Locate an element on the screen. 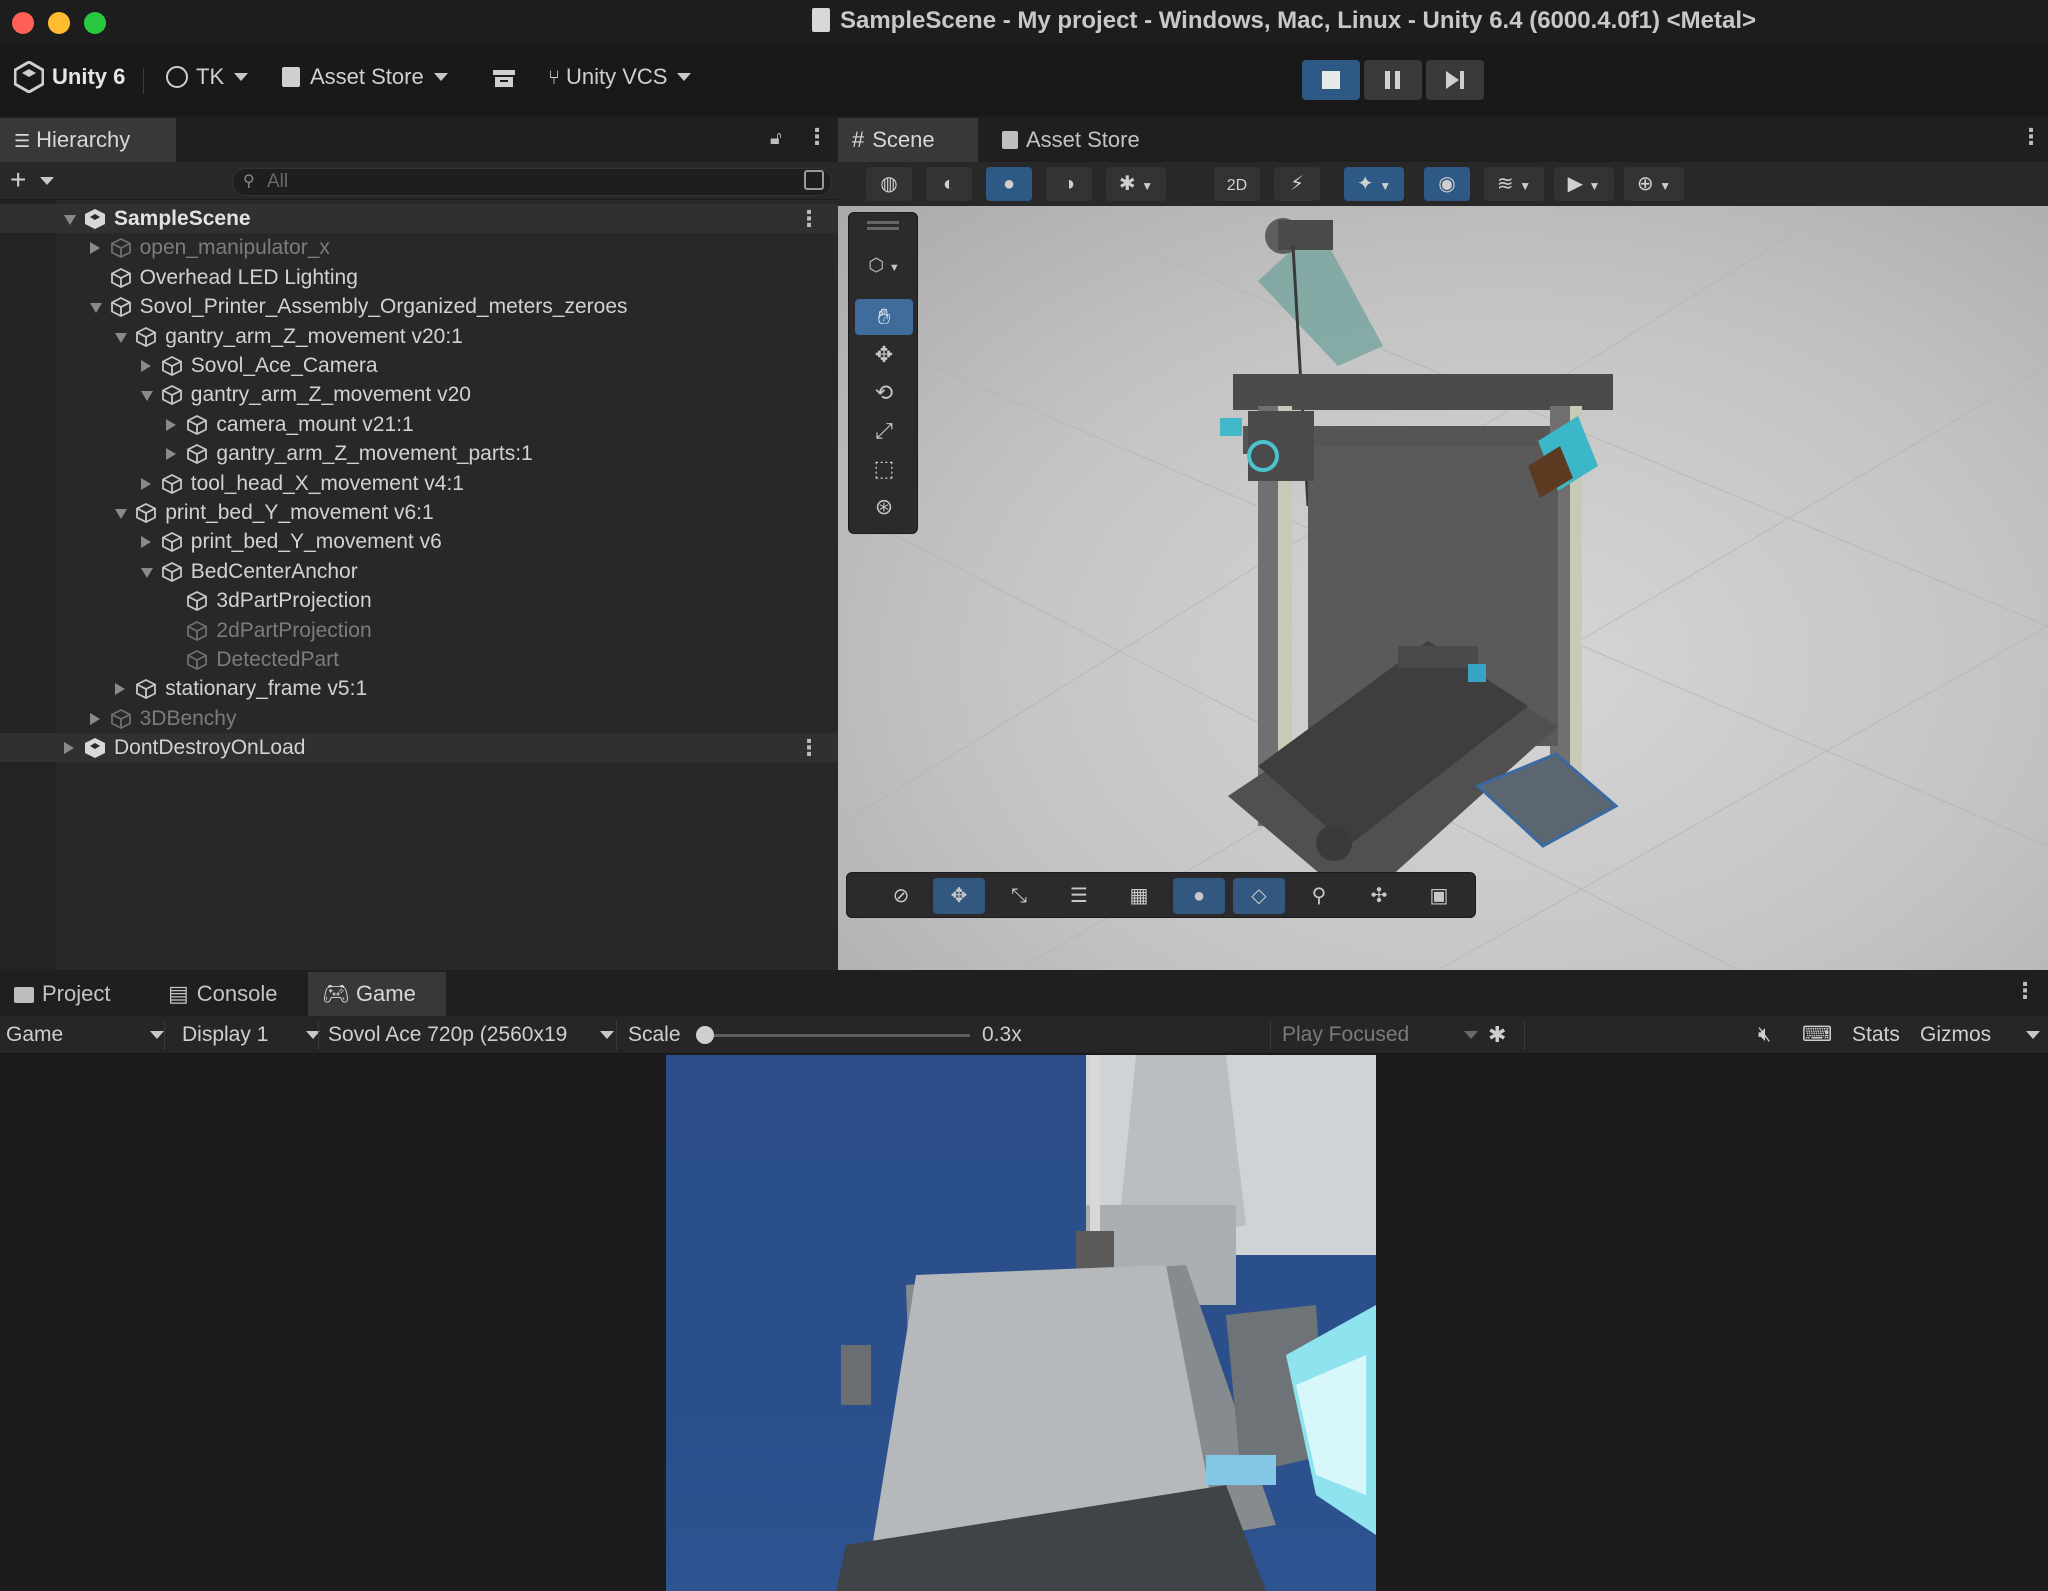 The height and width of the screenshot is (1591, 2048). tab-console: ▤ Console is located at coordinates (223, 994).